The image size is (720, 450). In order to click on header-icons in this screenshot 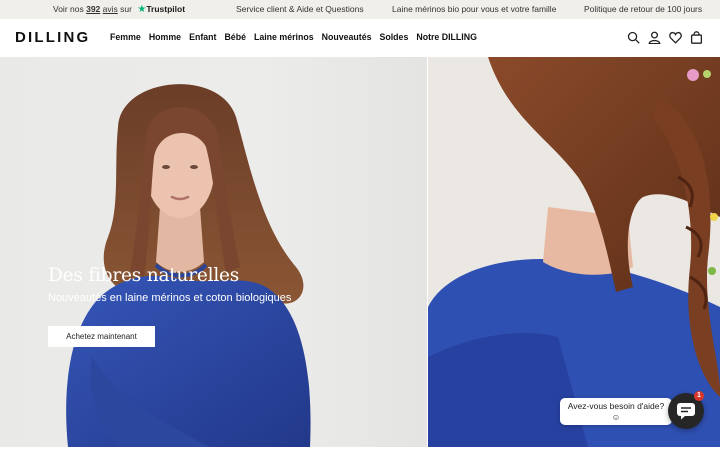, I will do `click(662, 38)`.